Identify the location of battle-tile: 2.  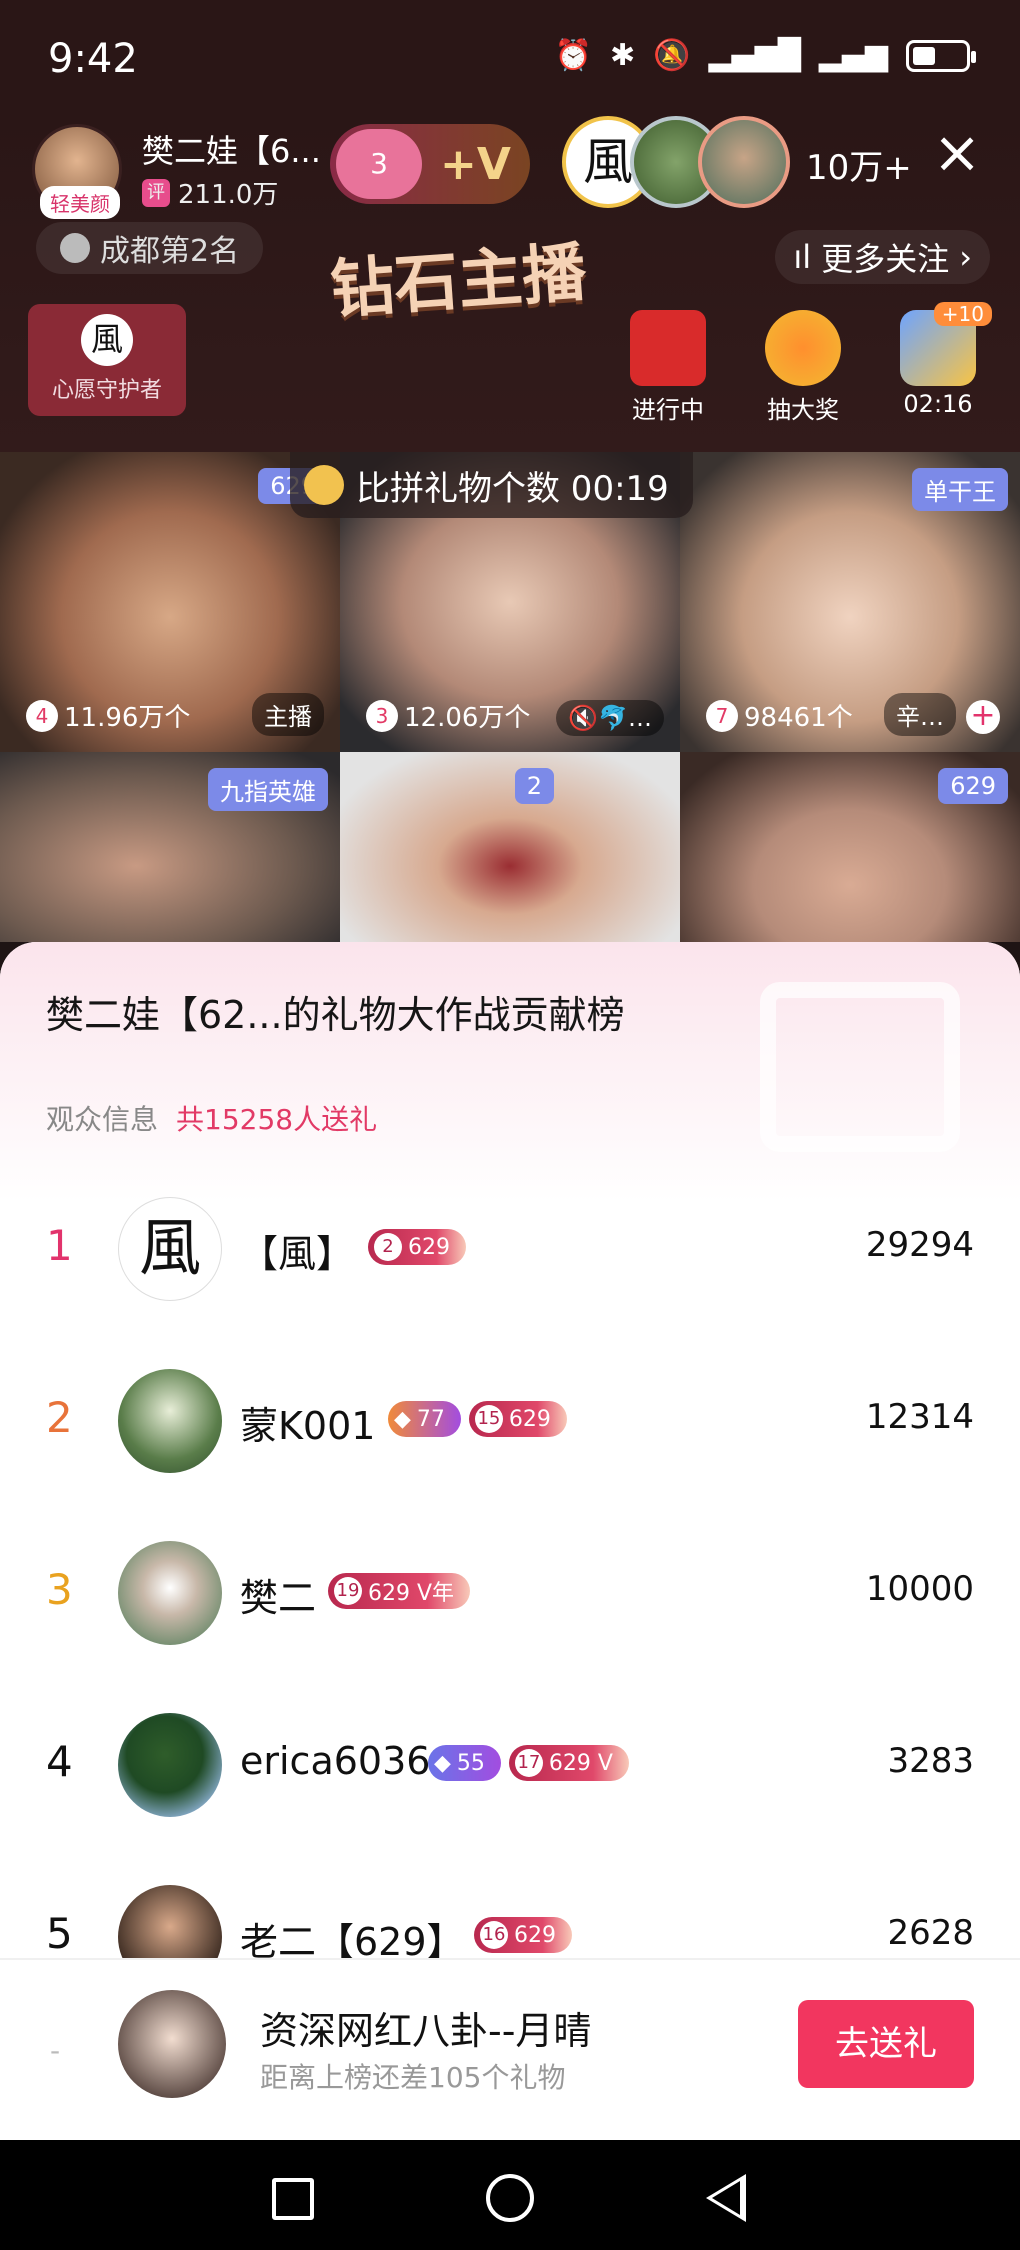
(510, 847).